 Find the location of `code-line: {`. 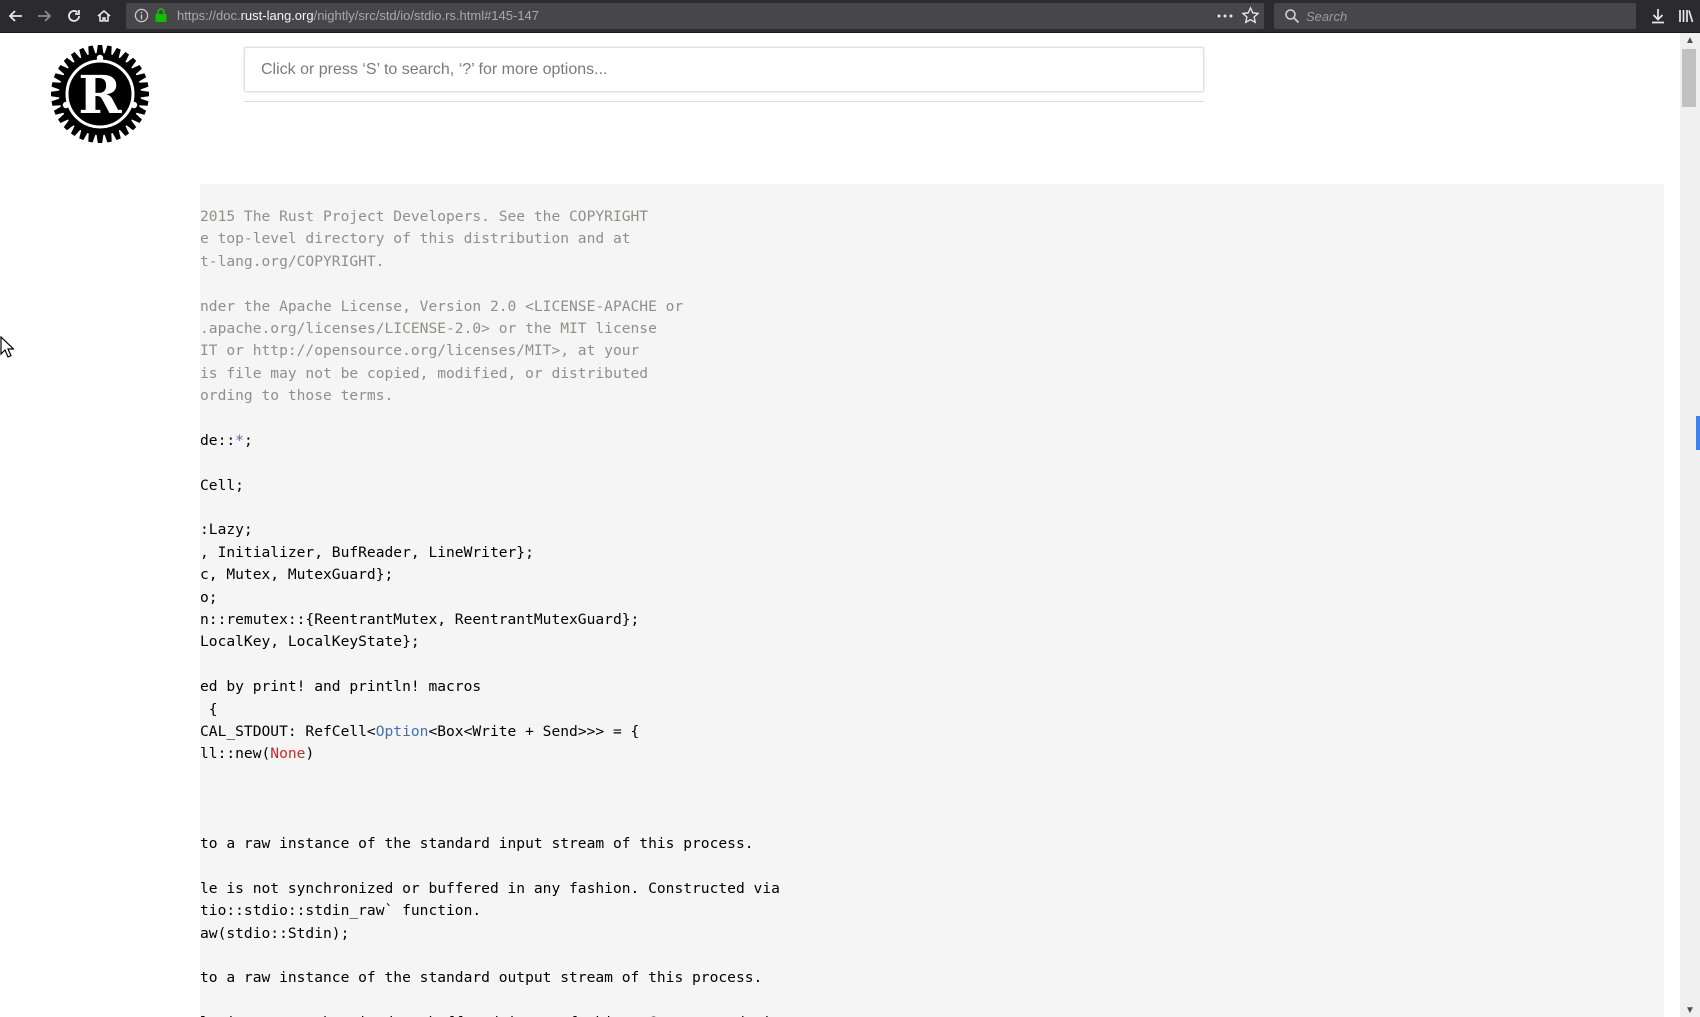

code-line: { is located at coordinates (490, 710).